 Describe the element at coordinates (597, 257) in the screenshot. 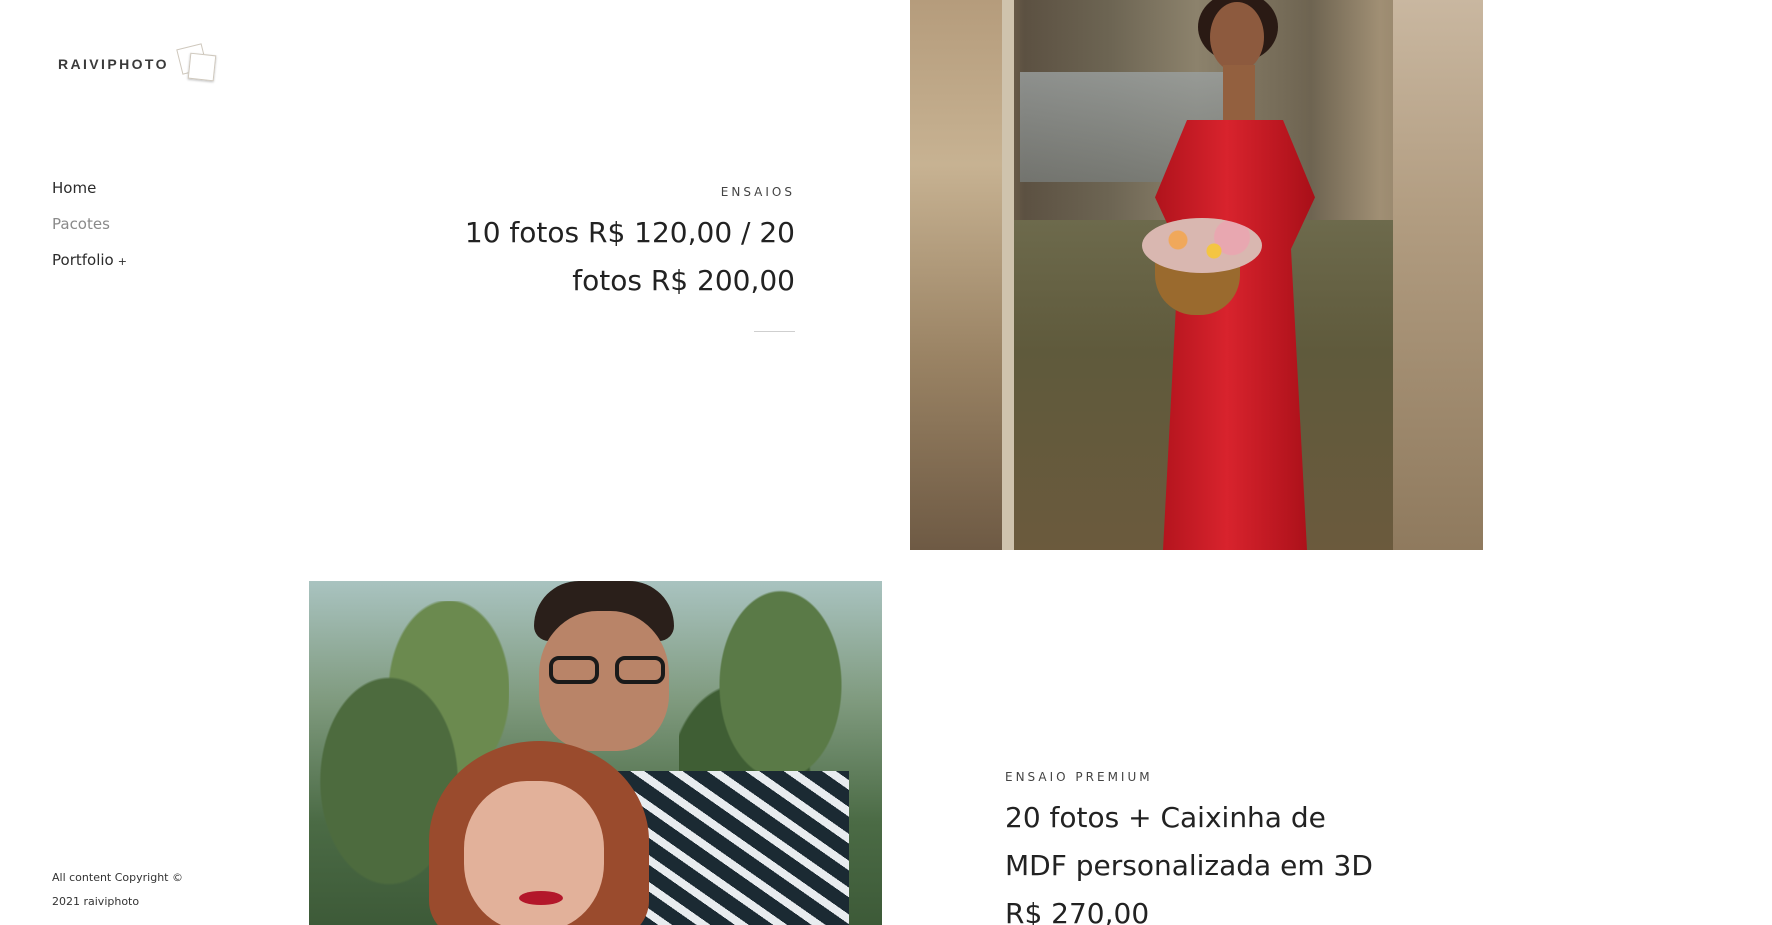

I see `package-title: 10 fotos R$ 120,00 / 20 fotos R$ 200,00` at that location.